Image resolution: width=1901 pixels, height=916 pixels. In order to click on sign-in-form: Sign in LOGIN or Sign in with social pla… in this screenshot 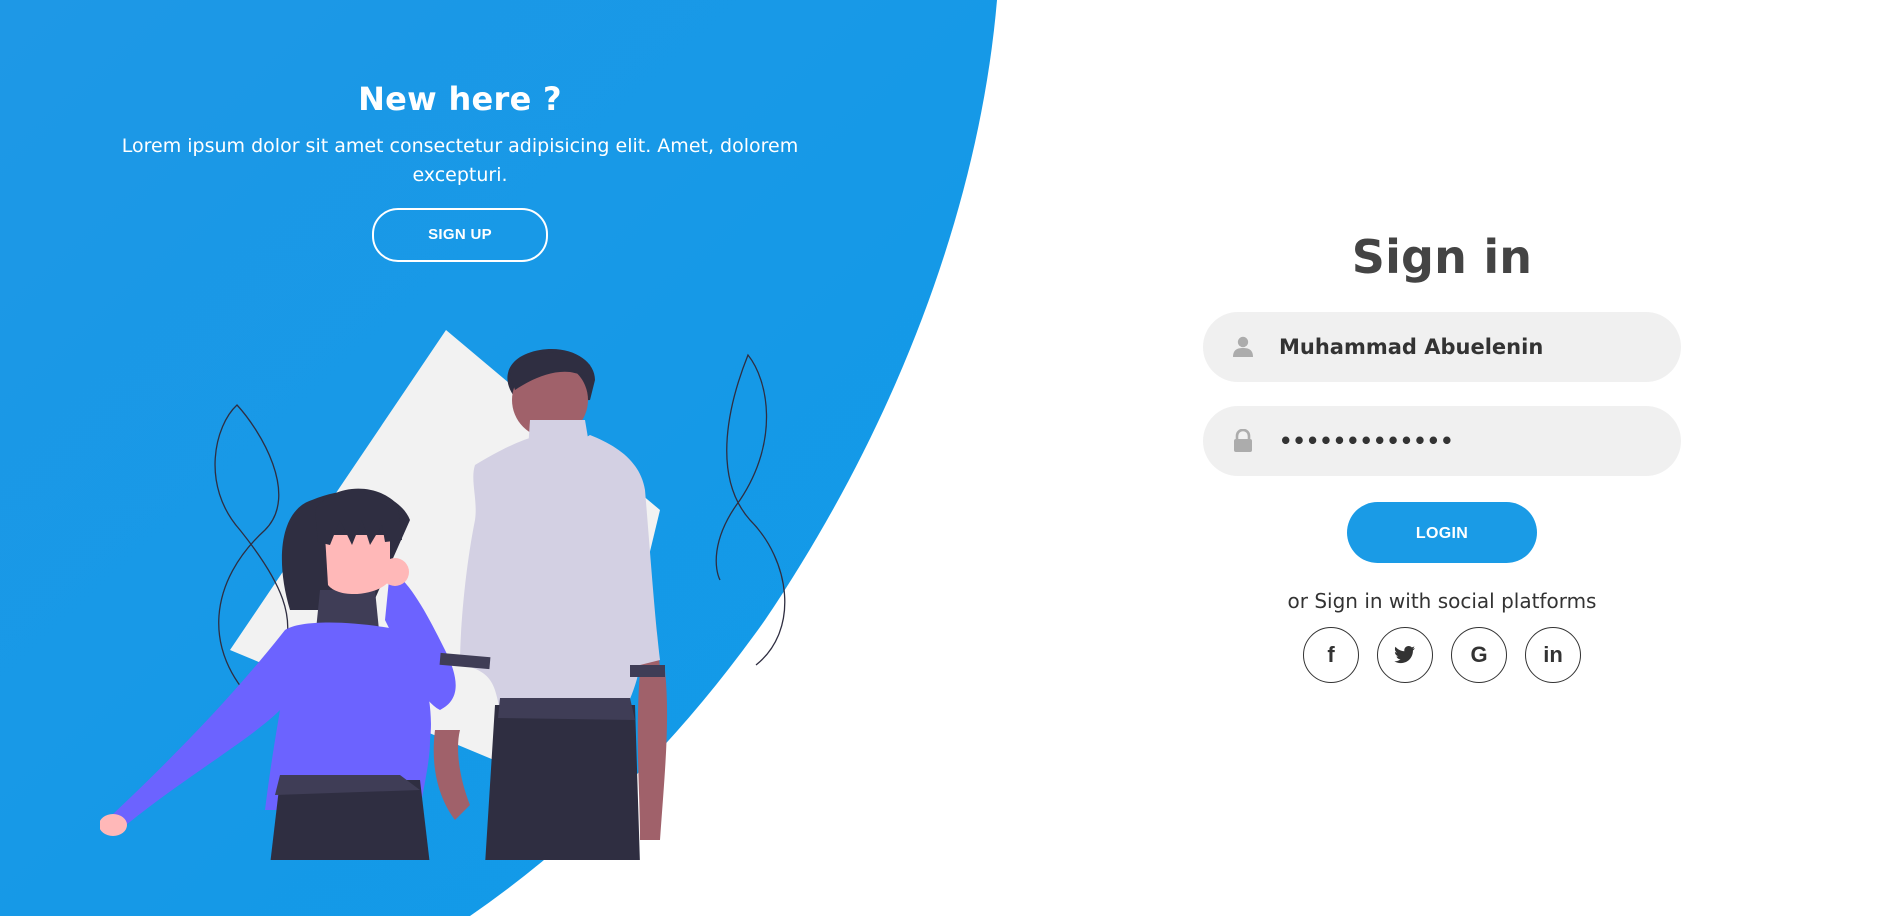, I will do `click(1442, 456)`.